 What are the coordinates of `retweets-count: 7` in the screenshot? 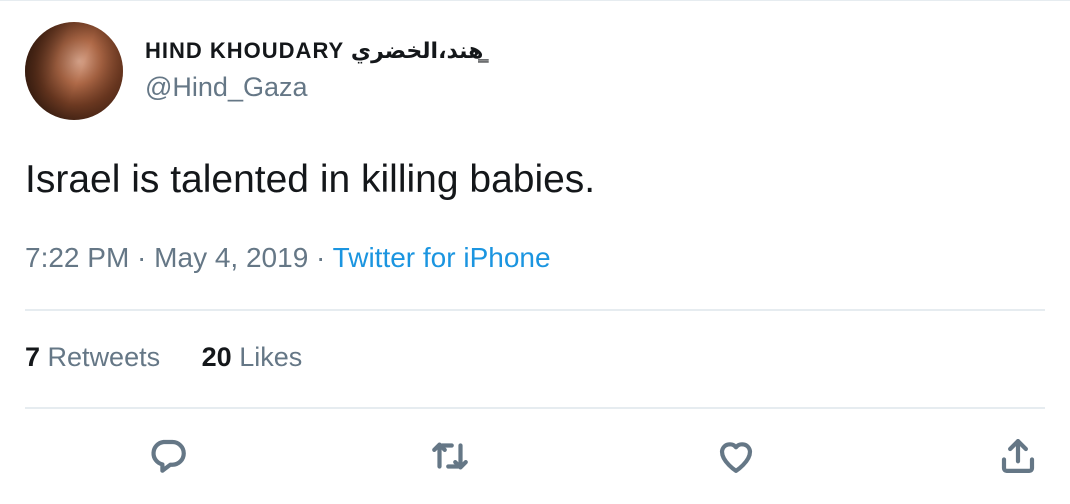 It's located at (33, 357).